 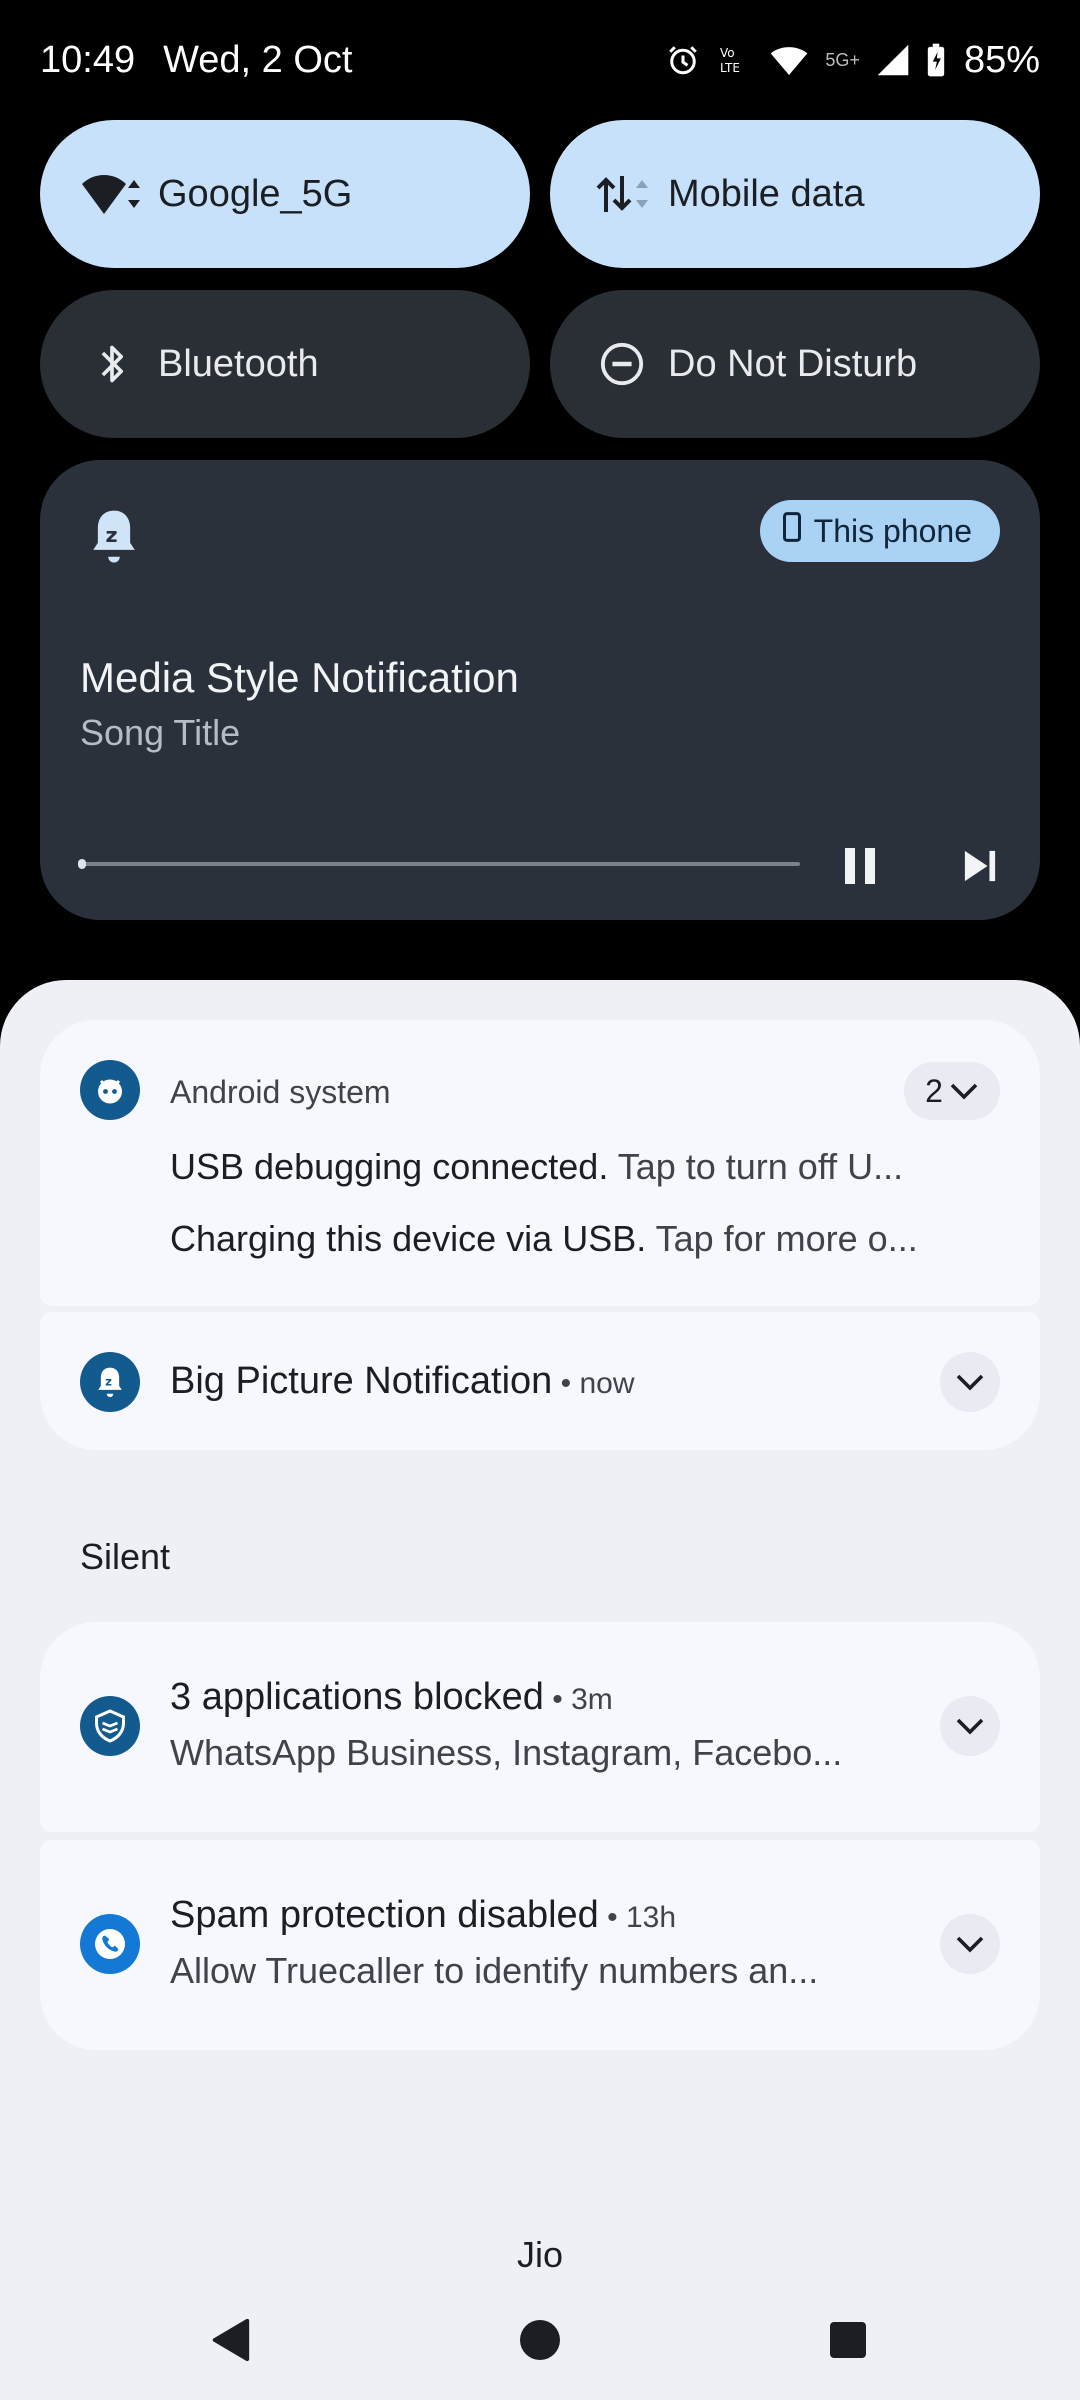 I want to click on media-subtitle: Song Title, so click(x=160, y=732).